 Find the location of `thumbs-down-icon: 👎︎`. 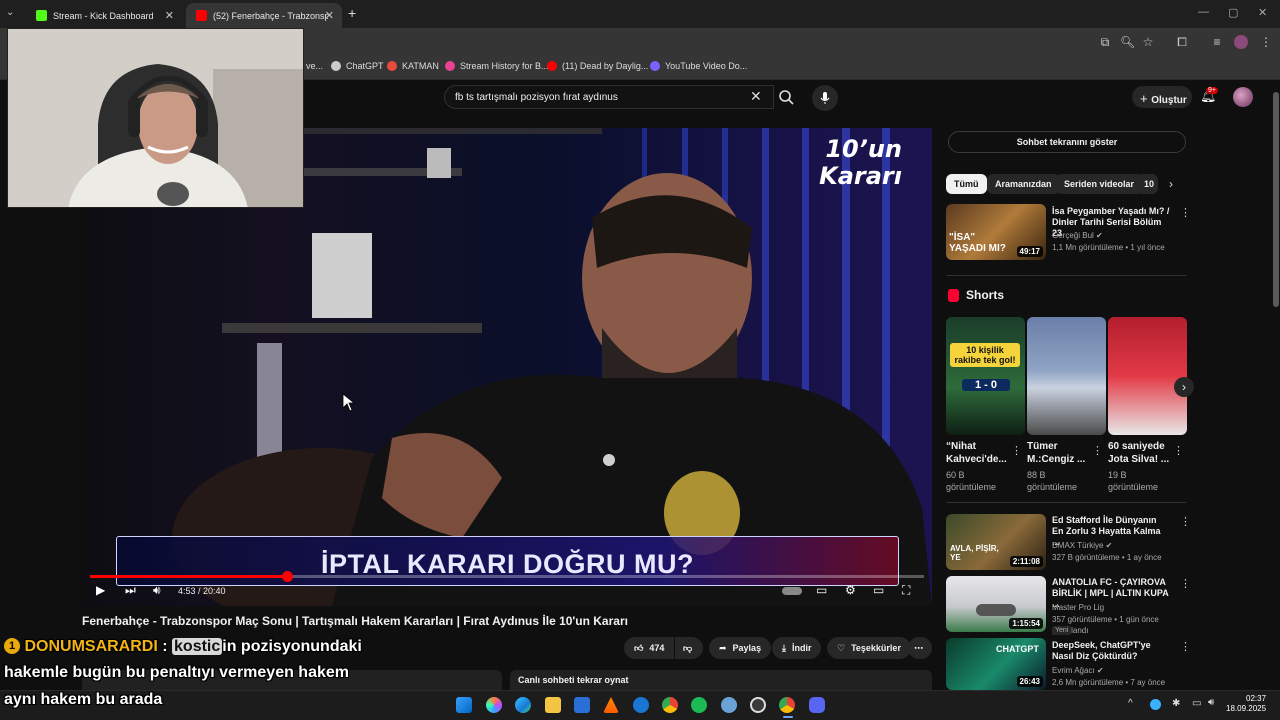

thumbs-down-icon: 👎︎ is located at coordinates (688, 647).